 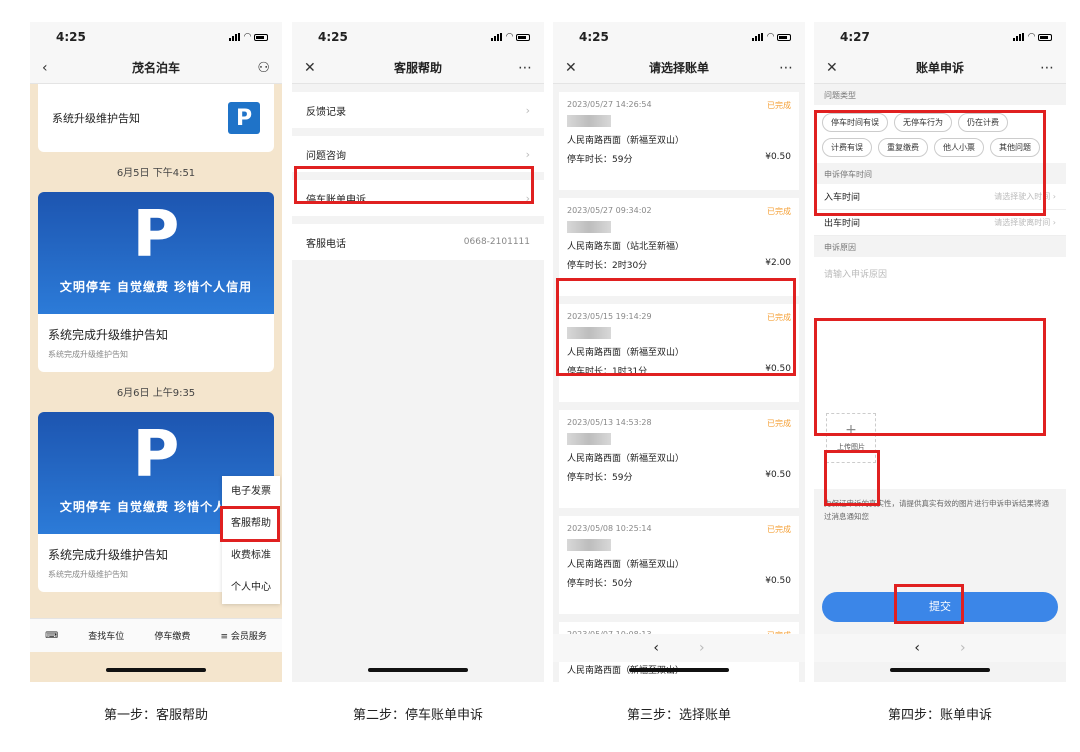 I want to click on nav-bar: ✕ 请选择账单 ⋯, so click(x=679, y=68).